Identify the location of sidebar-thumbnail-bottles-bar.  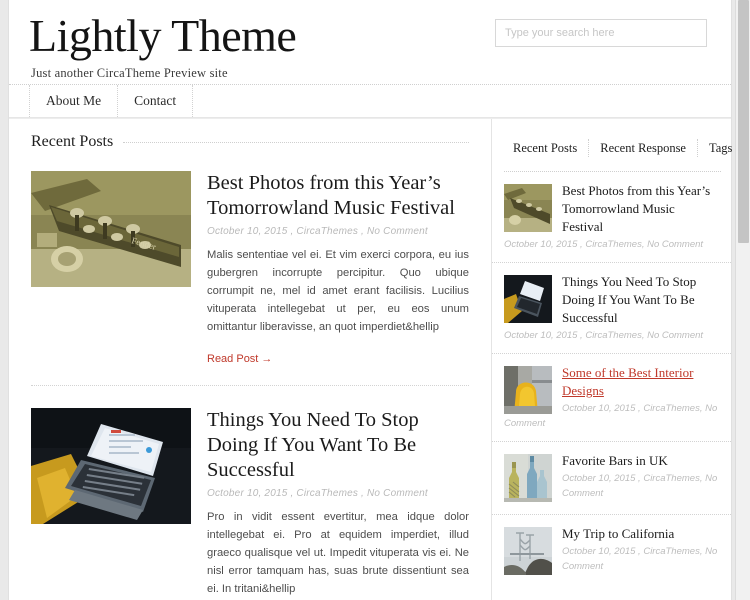
(528, 478).